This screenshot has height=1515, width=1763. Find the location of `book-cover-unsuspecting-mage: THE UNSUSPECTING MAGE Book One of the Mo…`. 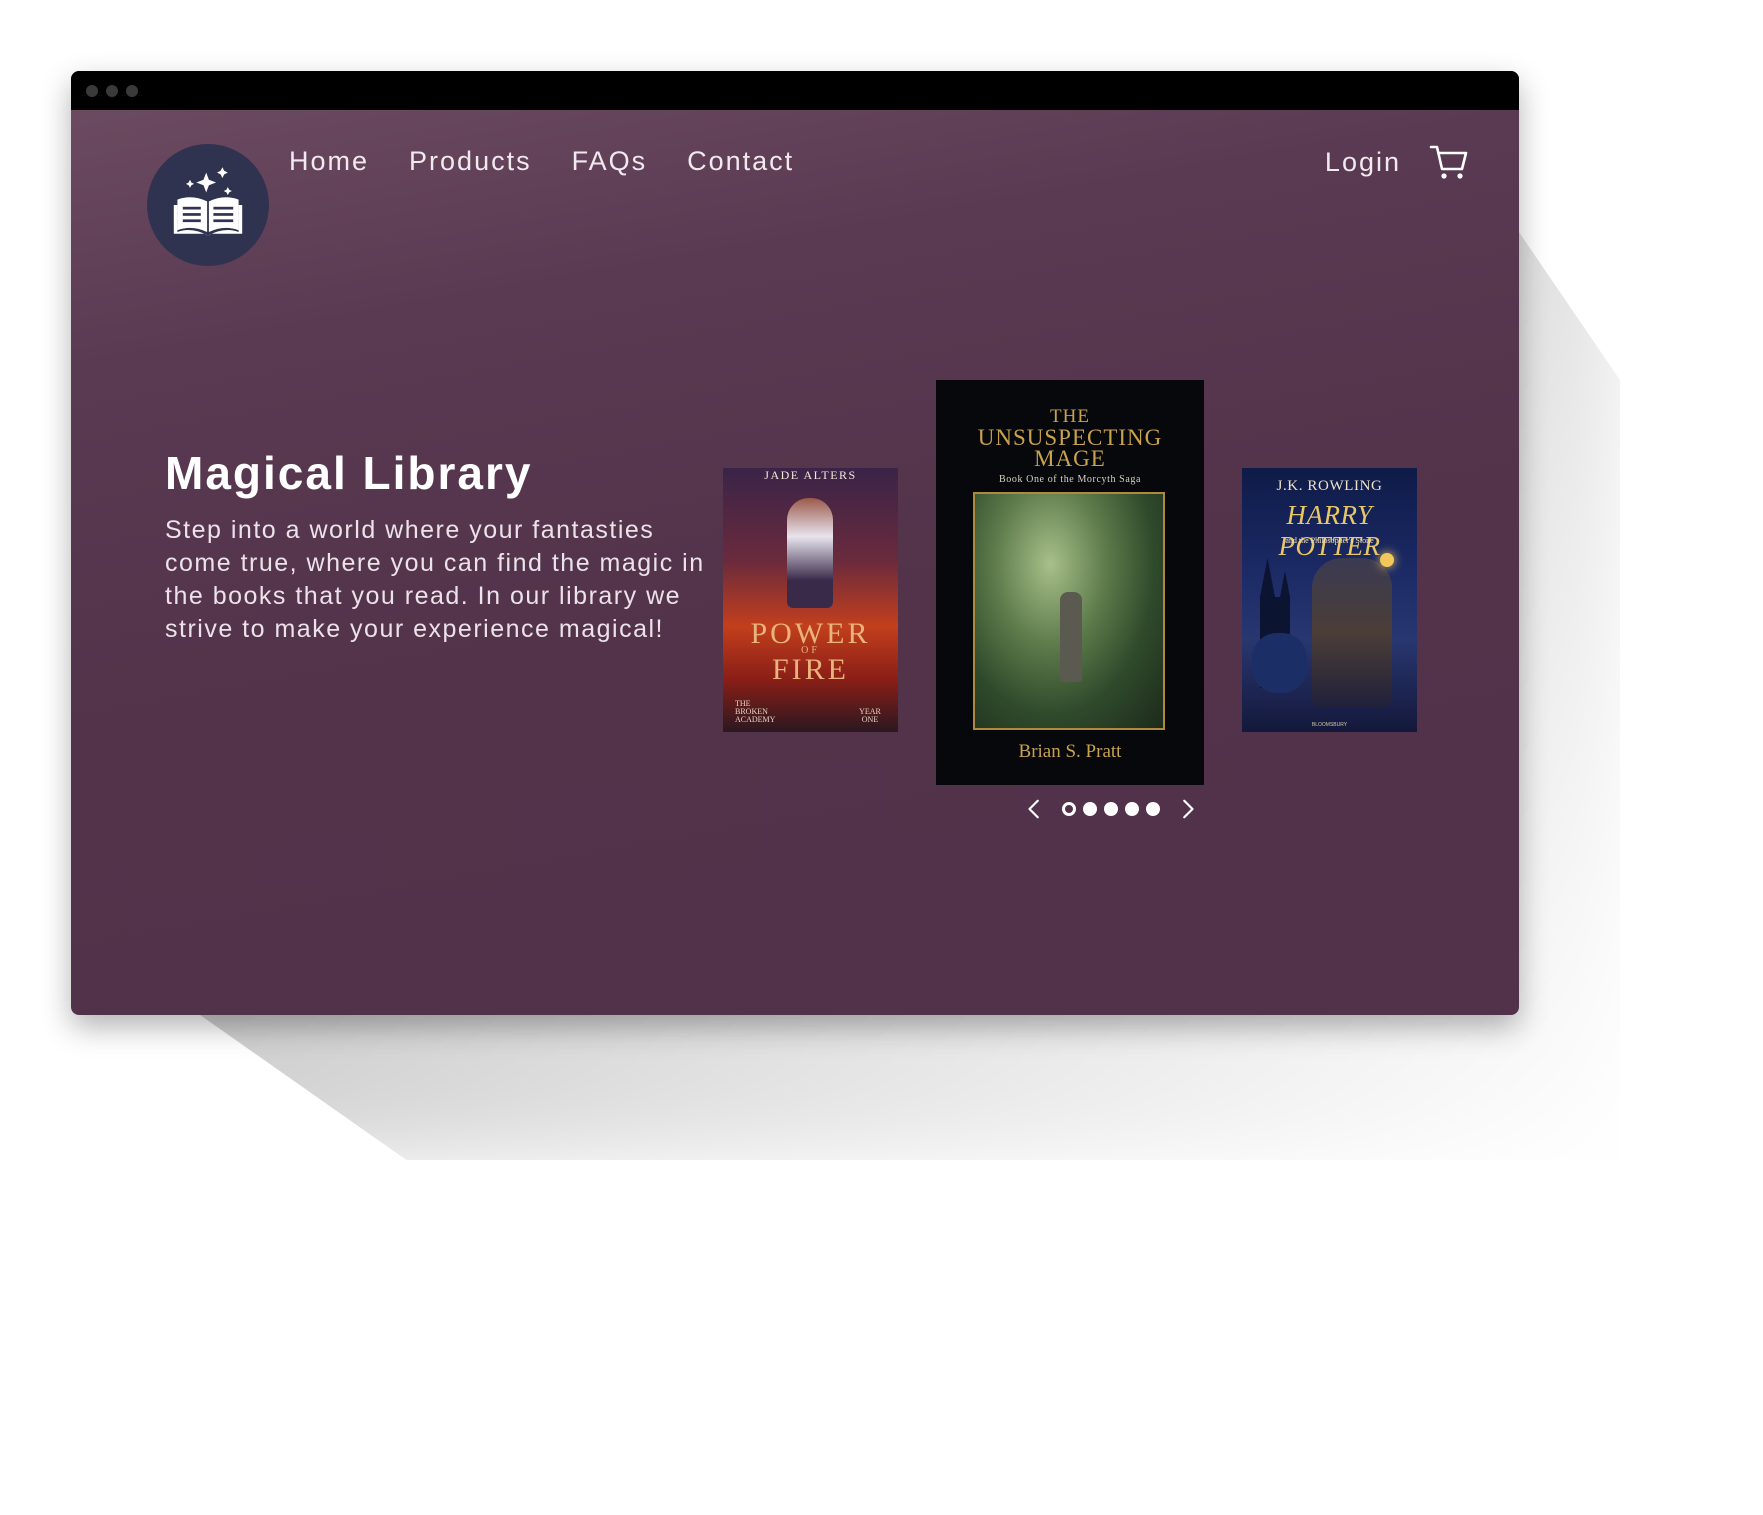

book-cover-unsuspecting-mage: THE UNSUSPECTING MAGE Book One of the Mo… is located at coordinates (1070, 582).